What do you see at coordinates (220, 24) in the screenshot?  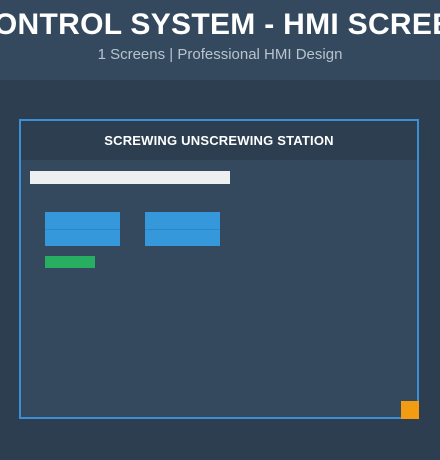 I see `page-title: L CONTROL SYSTEM - HMI SCREENS` at bounding box center [220, 24].